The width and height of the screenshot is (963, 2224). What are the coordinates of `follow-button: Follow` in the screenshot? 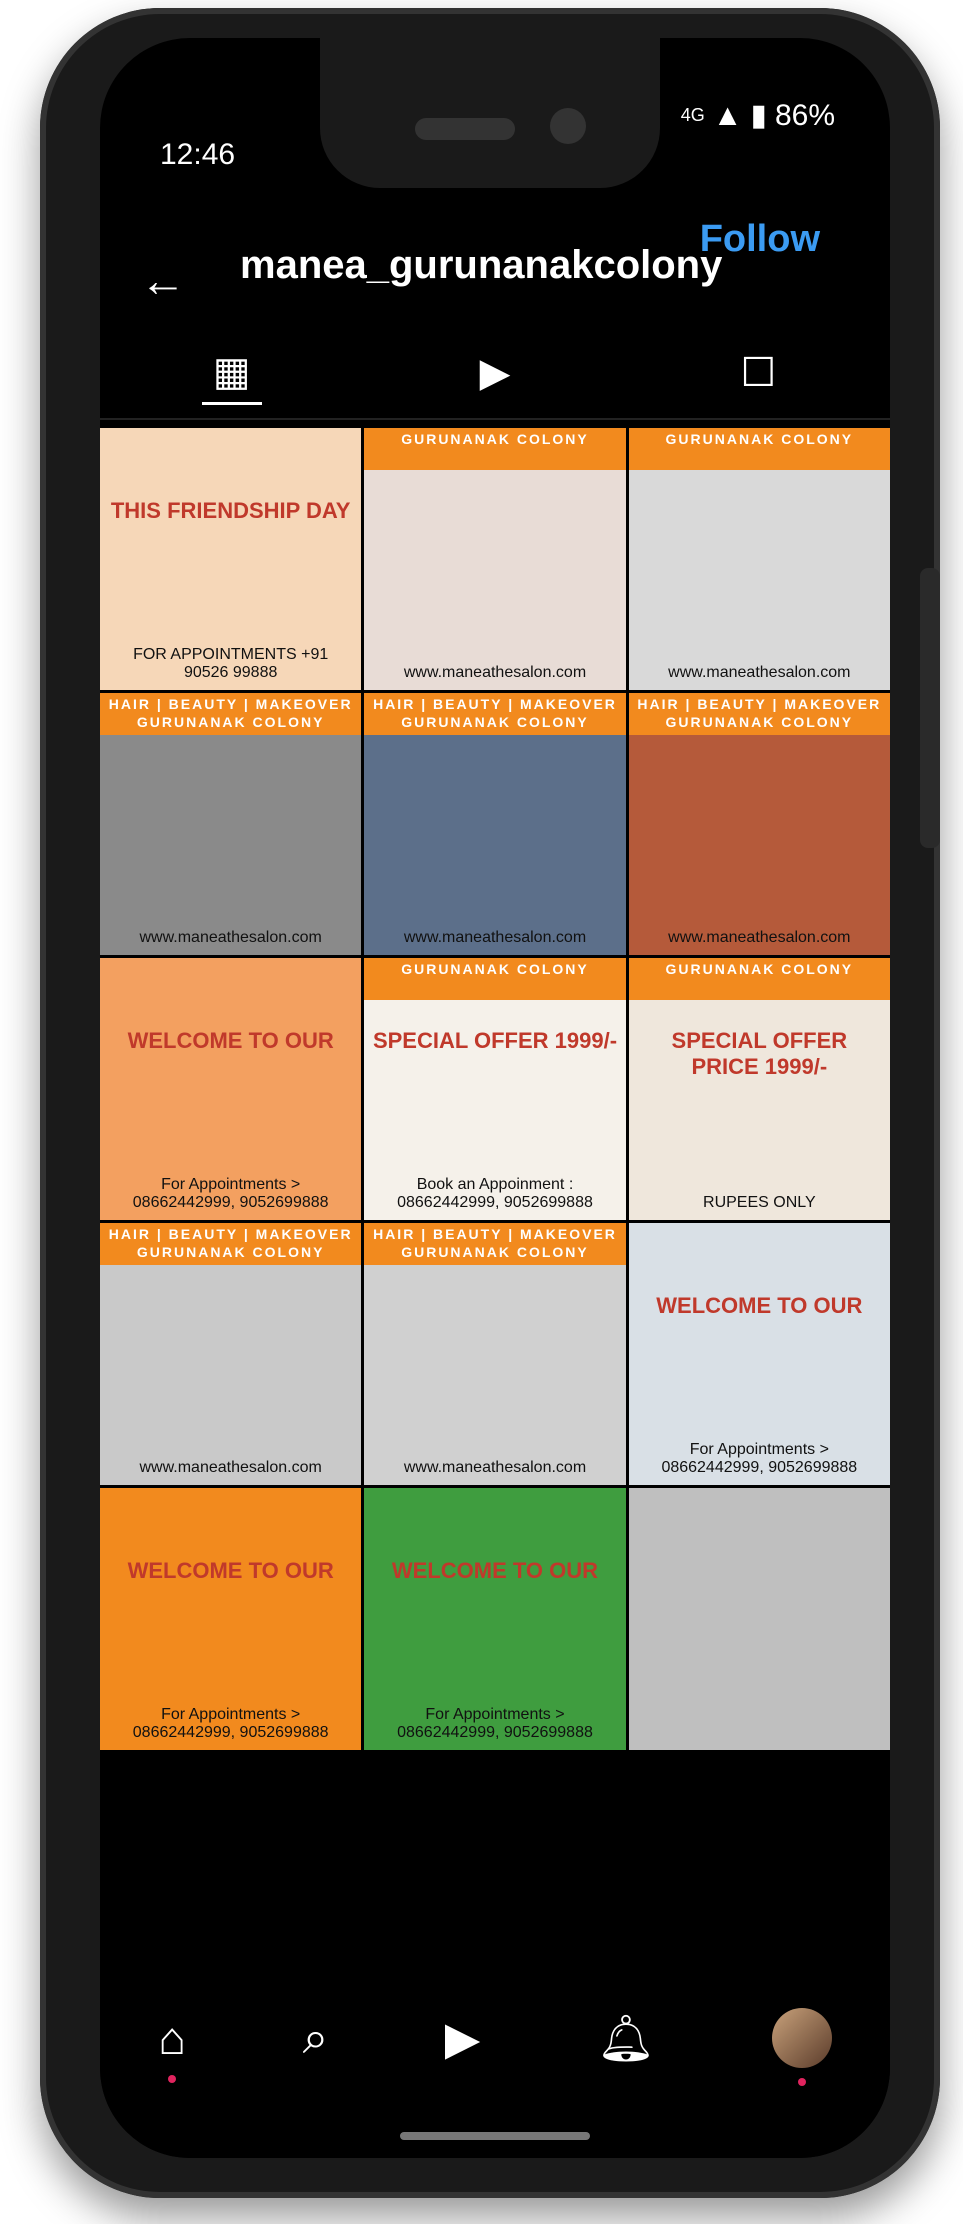 It's located at (760, 239).